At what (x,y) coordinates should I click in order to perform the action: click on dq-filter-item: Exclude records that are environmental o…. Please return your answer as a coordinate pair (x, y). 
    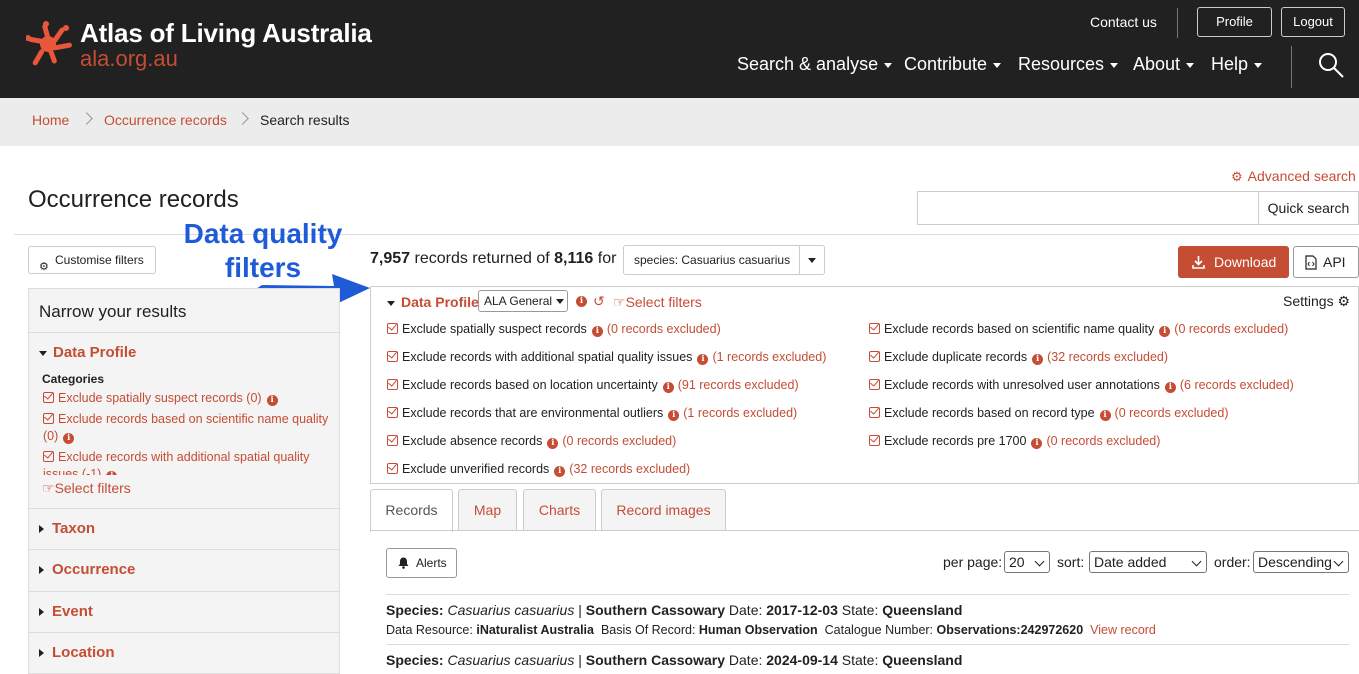
    Looking at the image, I should click on (592, 413).